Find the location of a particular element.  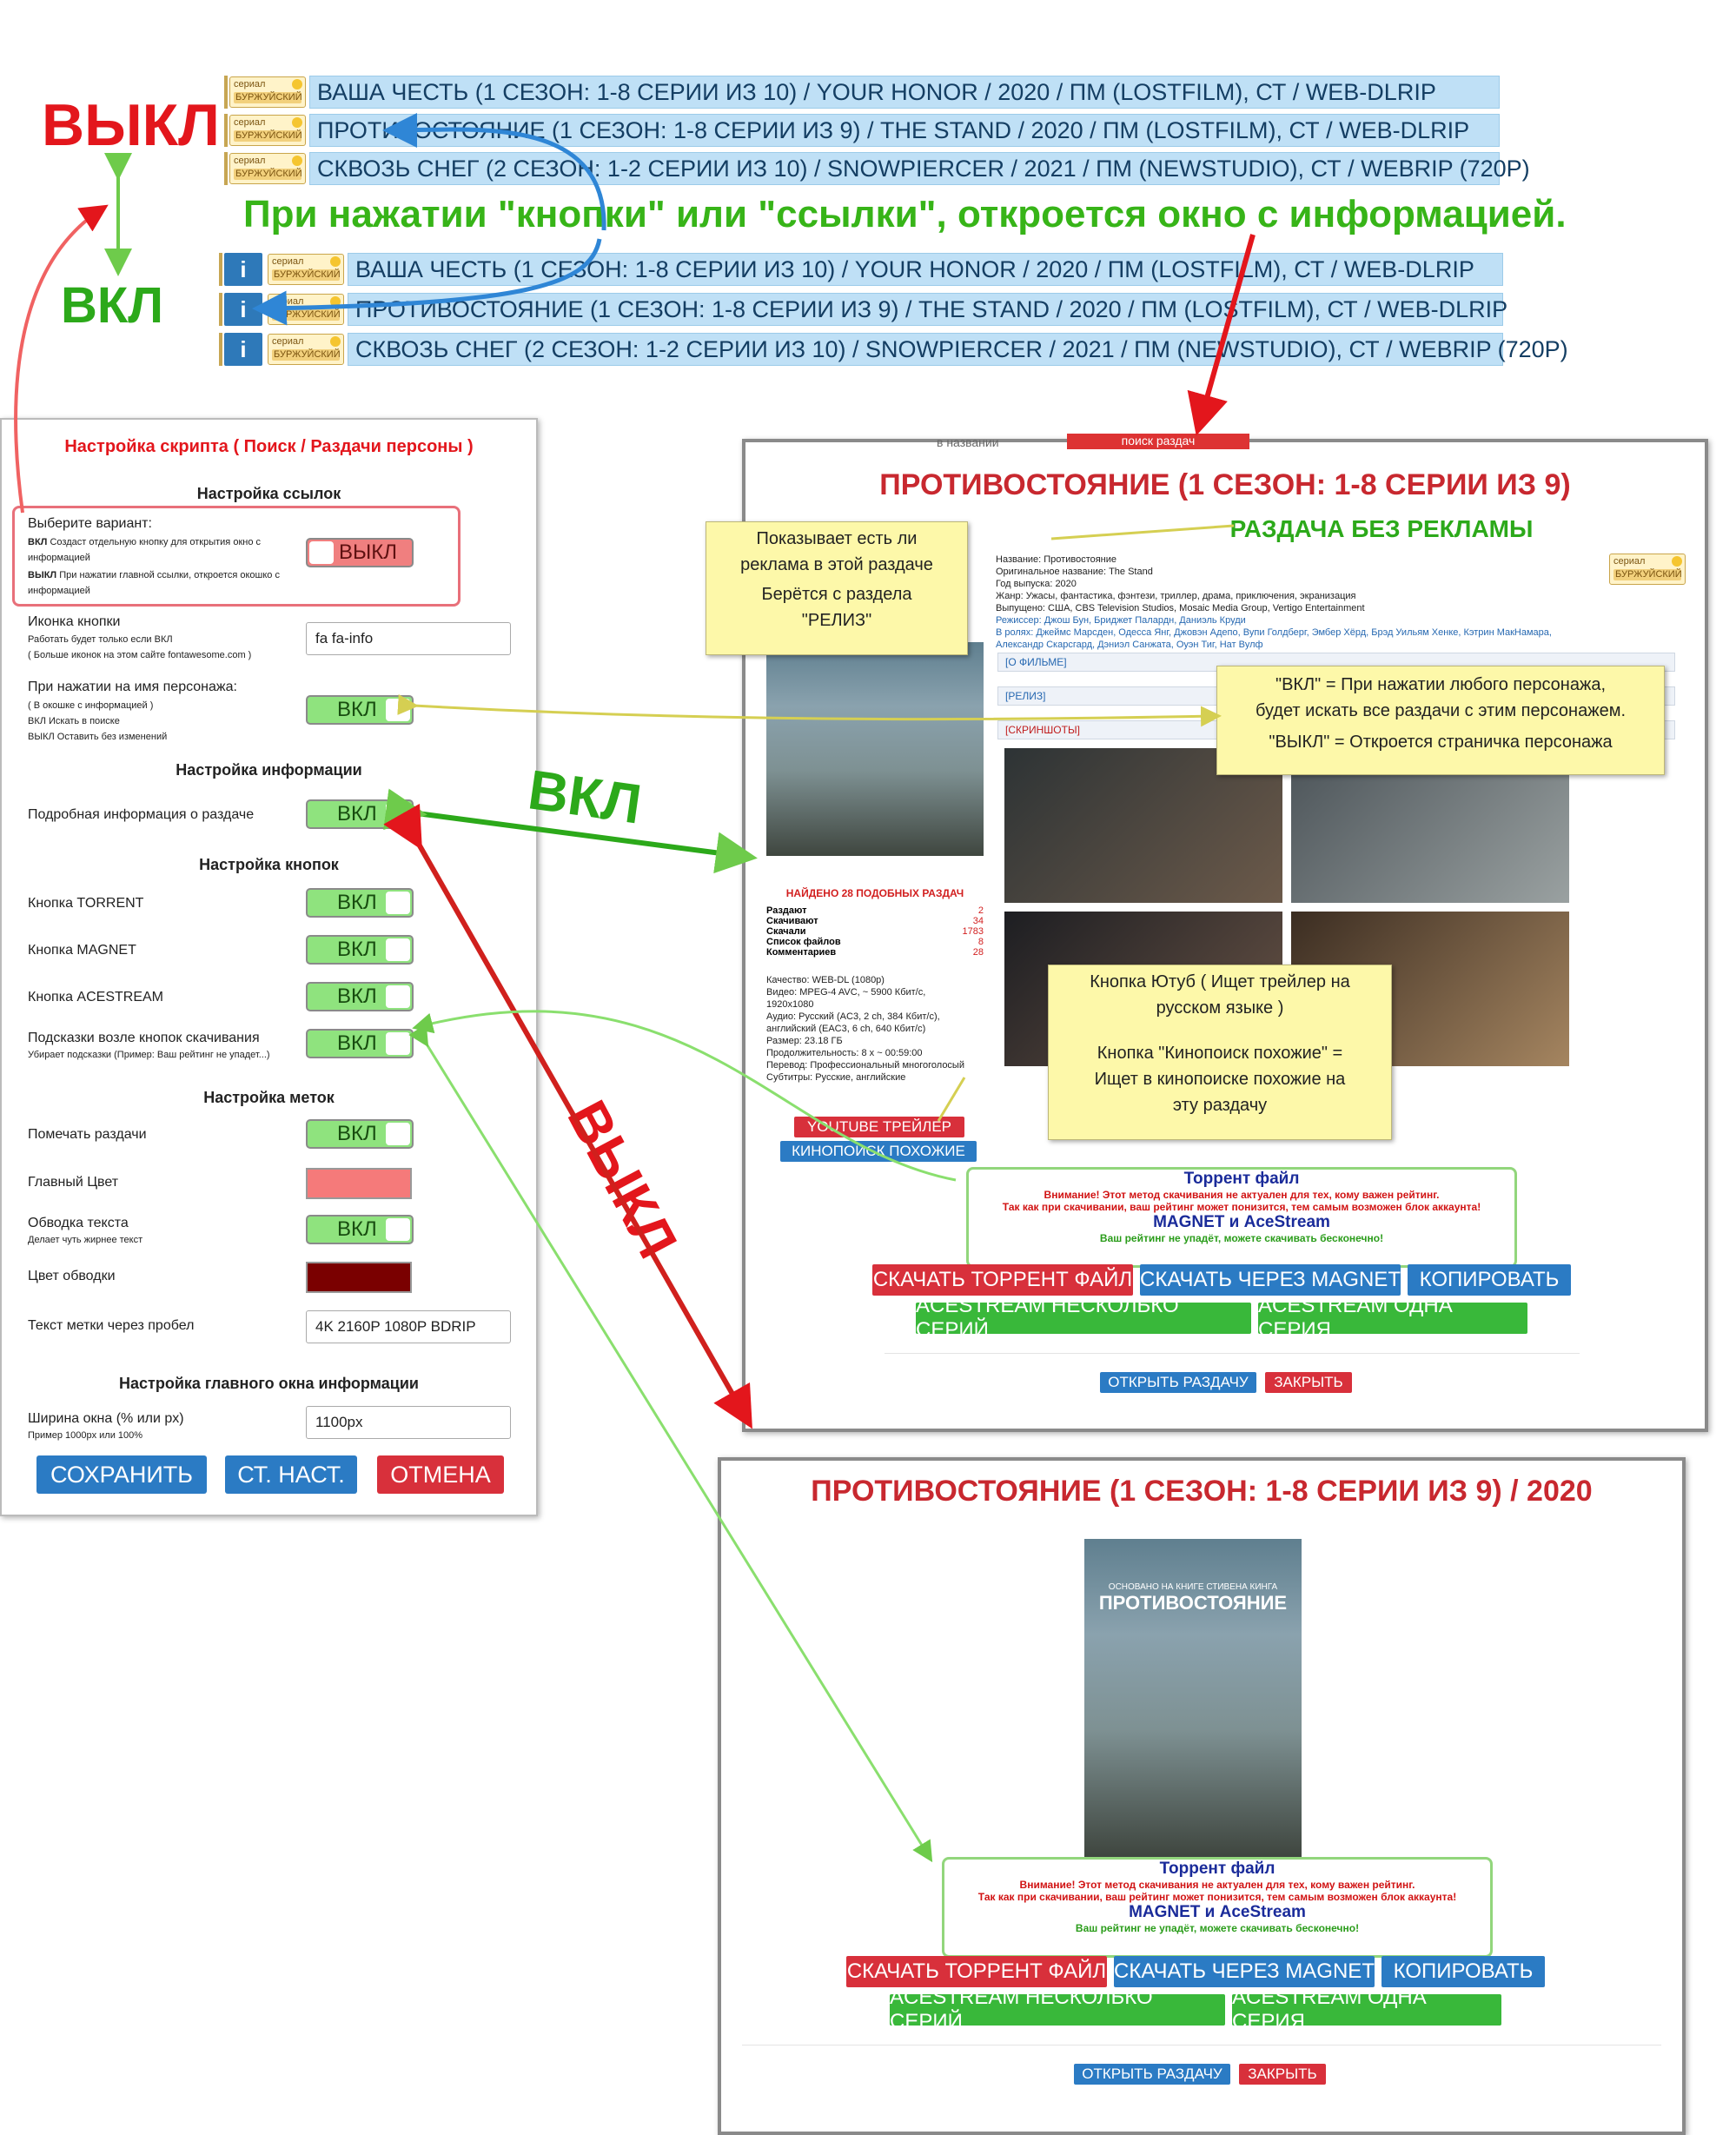

outline-toggle: ВКЛ is located at coordinates (360, 1229).